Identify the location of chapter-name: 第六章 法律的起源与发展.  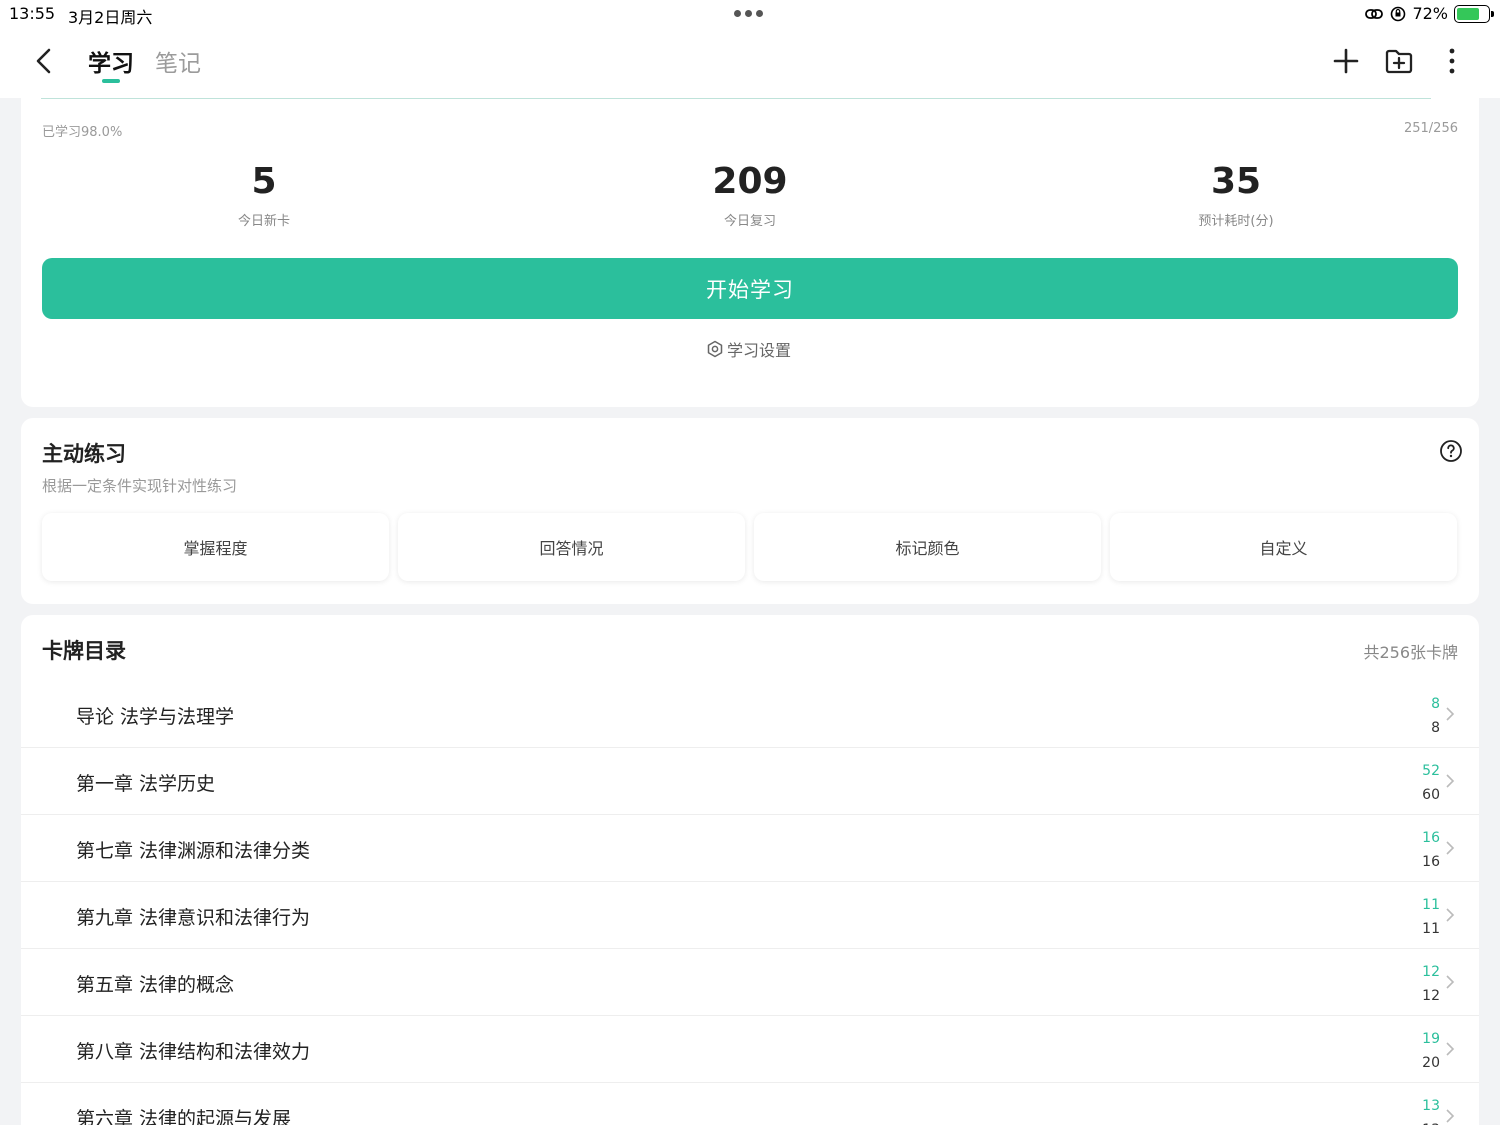
(184, 1116).